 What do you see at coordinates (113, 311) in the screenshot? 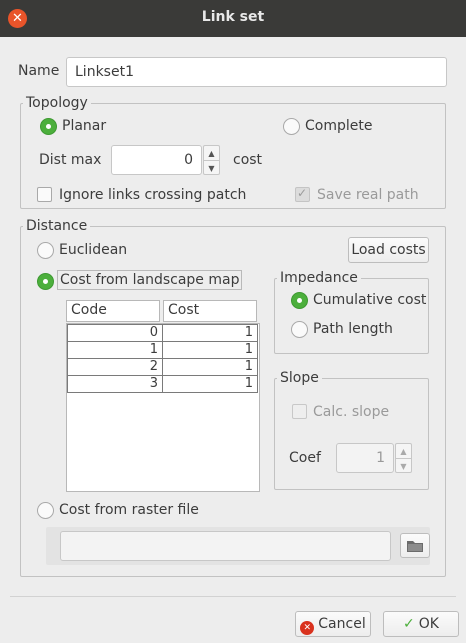
I see `table-header-code: Code` at bounding box center [113, 311].